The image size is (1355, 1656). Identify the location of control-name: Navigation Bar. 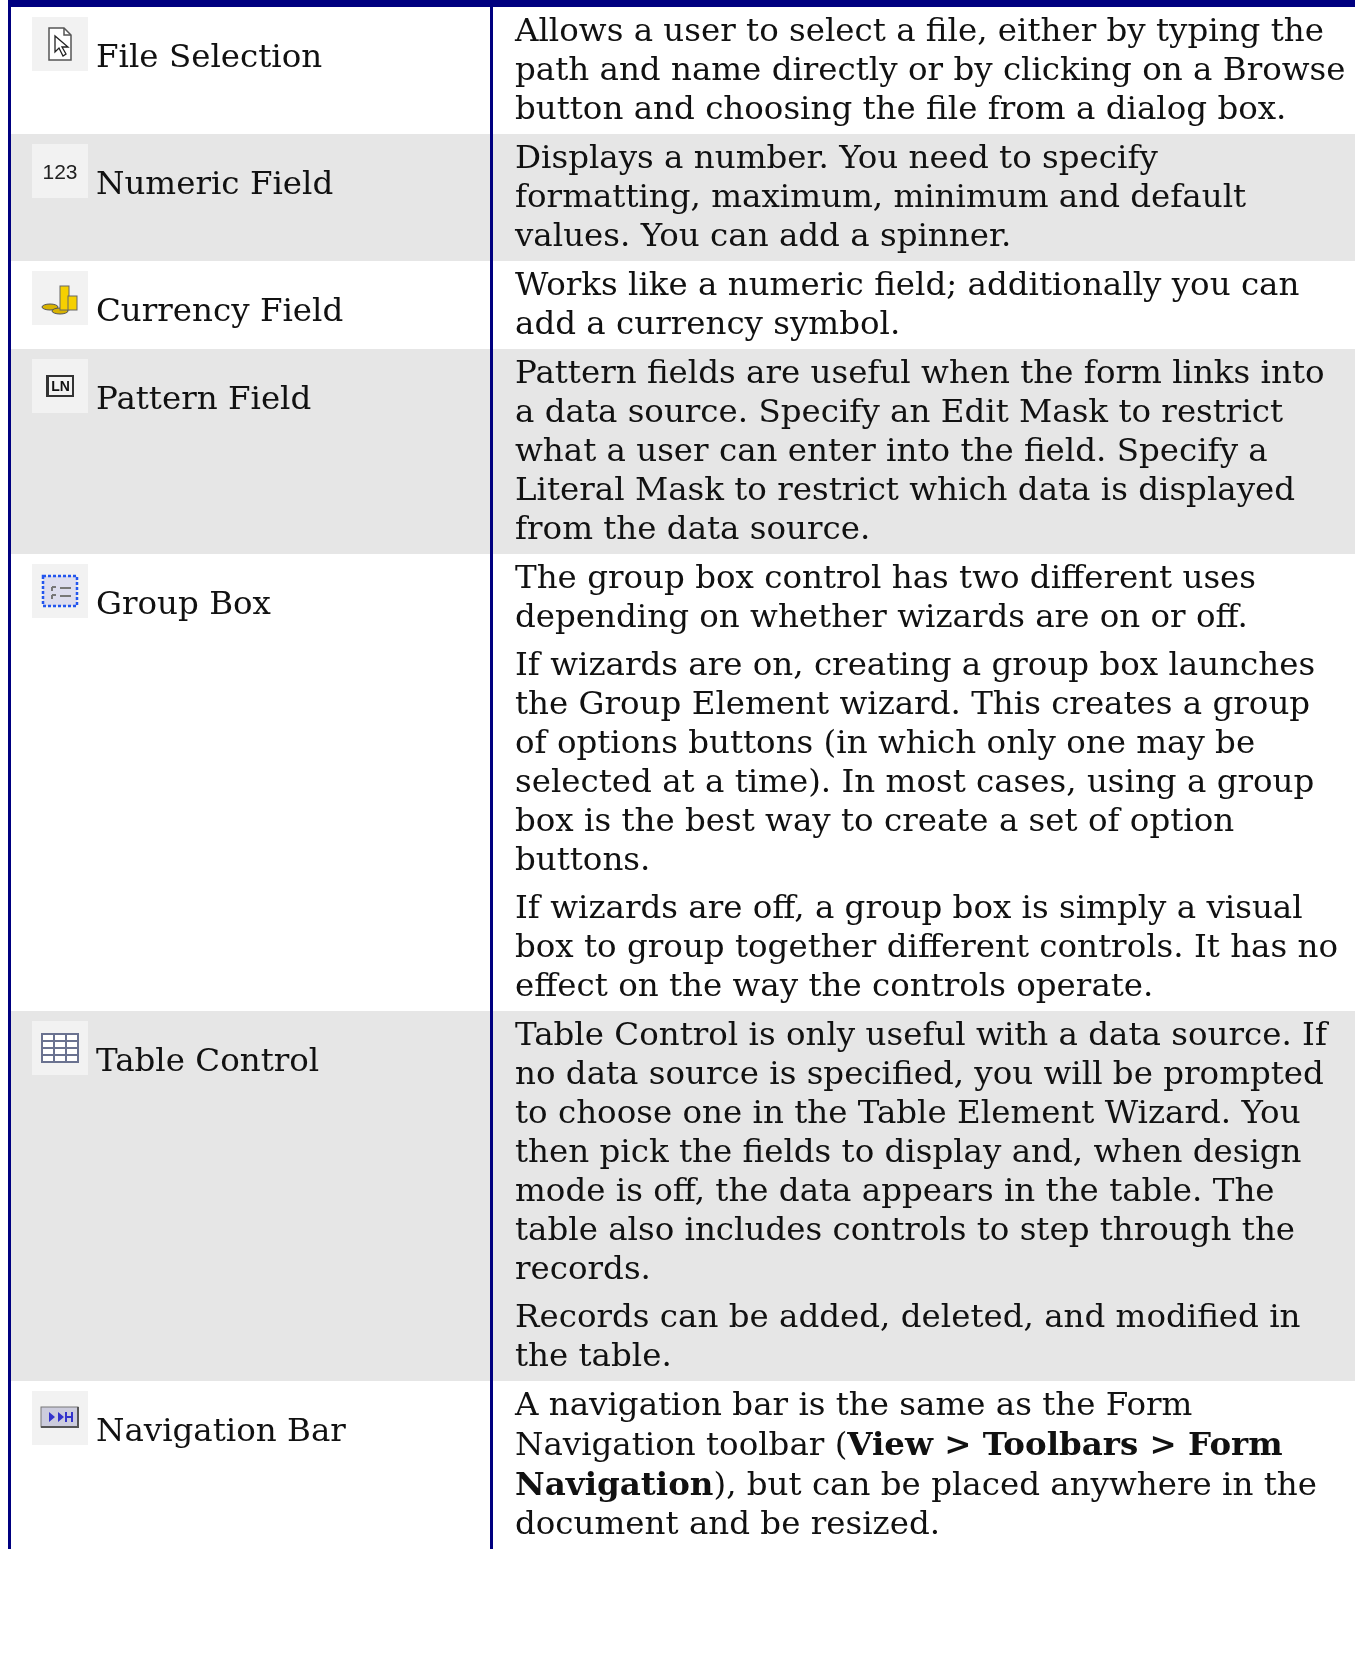
(221, 1430).